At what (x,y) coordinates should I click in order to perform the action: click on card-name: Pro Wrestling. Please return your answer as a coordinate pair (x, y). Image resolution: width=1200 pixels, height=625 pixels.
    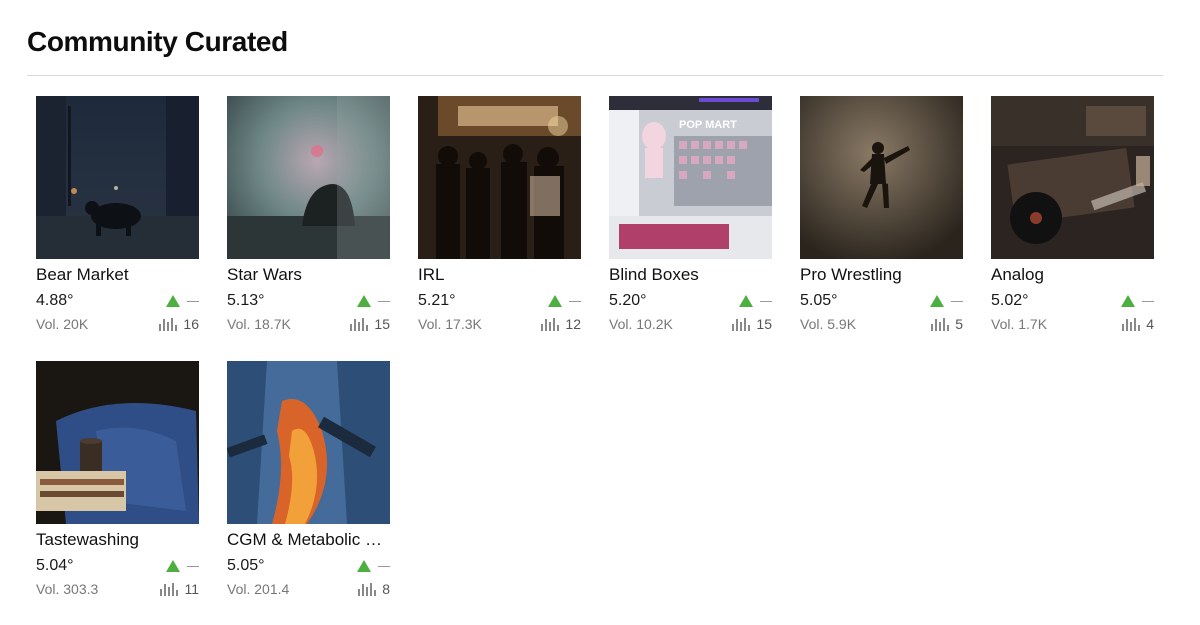
    Looking at the image, I should click on (851, 274).